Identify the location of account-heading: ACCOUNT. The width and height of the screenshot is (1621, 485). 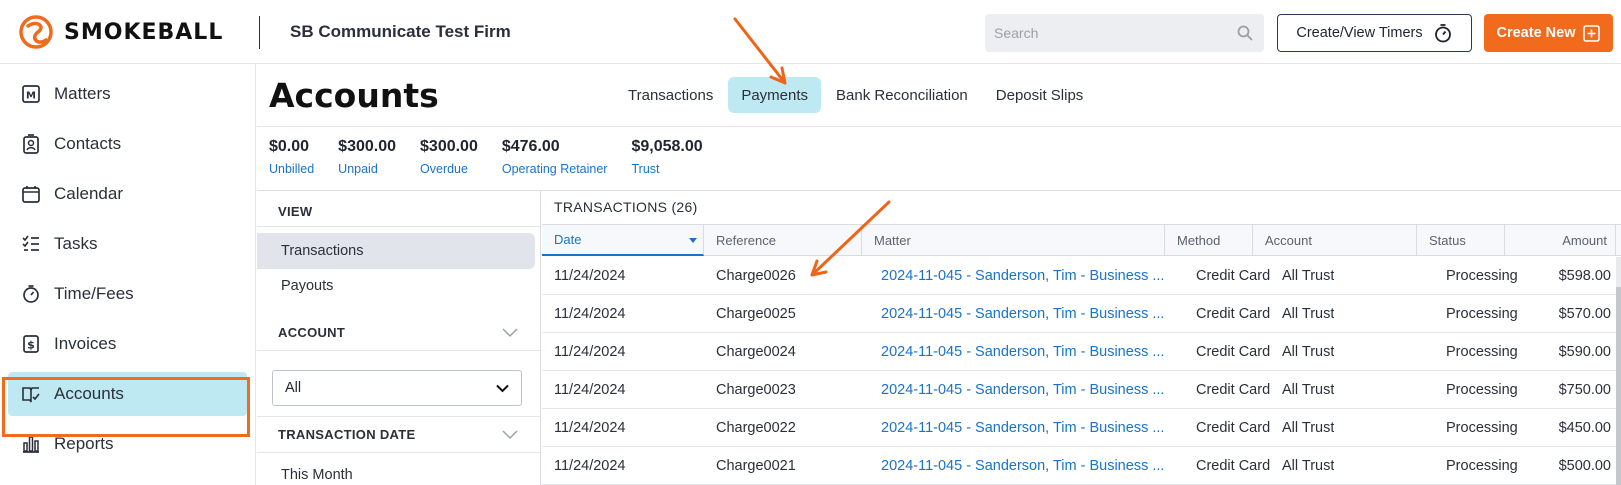
(311, 332).